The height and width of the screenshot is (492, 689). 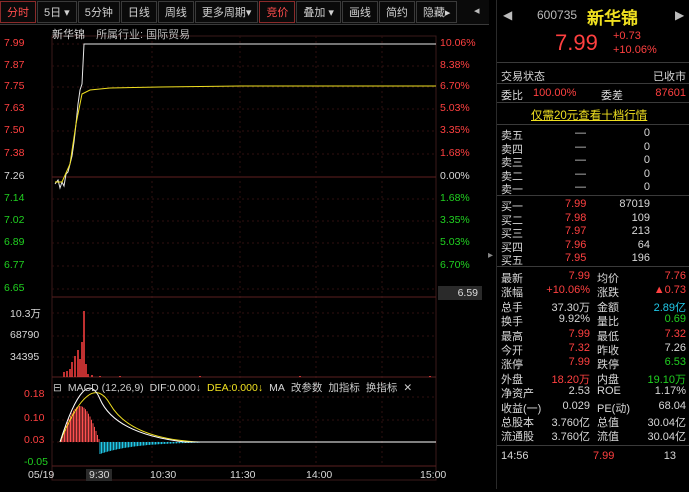 I want to click on toolbar-tab: 5日 ▾, so click(x=57, y=12).